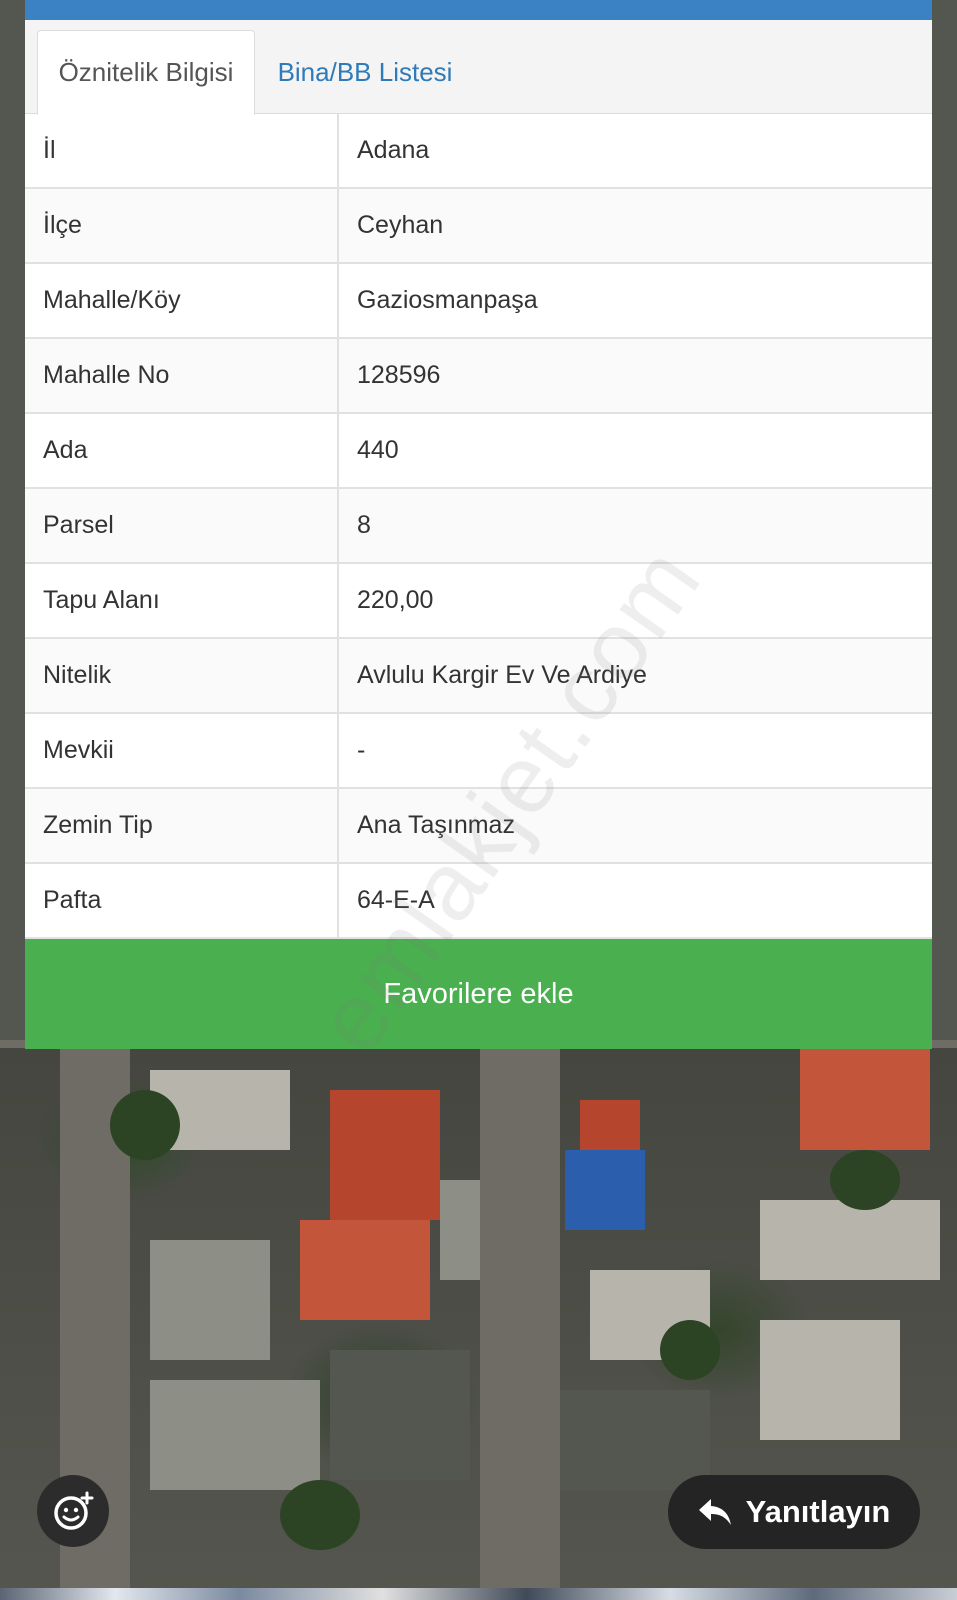 The image size is (957, 1600). What do you see at coordinates (635, 525) in the screenshot?
I see `attribute-value: 8` at bounding box center [635, 525].